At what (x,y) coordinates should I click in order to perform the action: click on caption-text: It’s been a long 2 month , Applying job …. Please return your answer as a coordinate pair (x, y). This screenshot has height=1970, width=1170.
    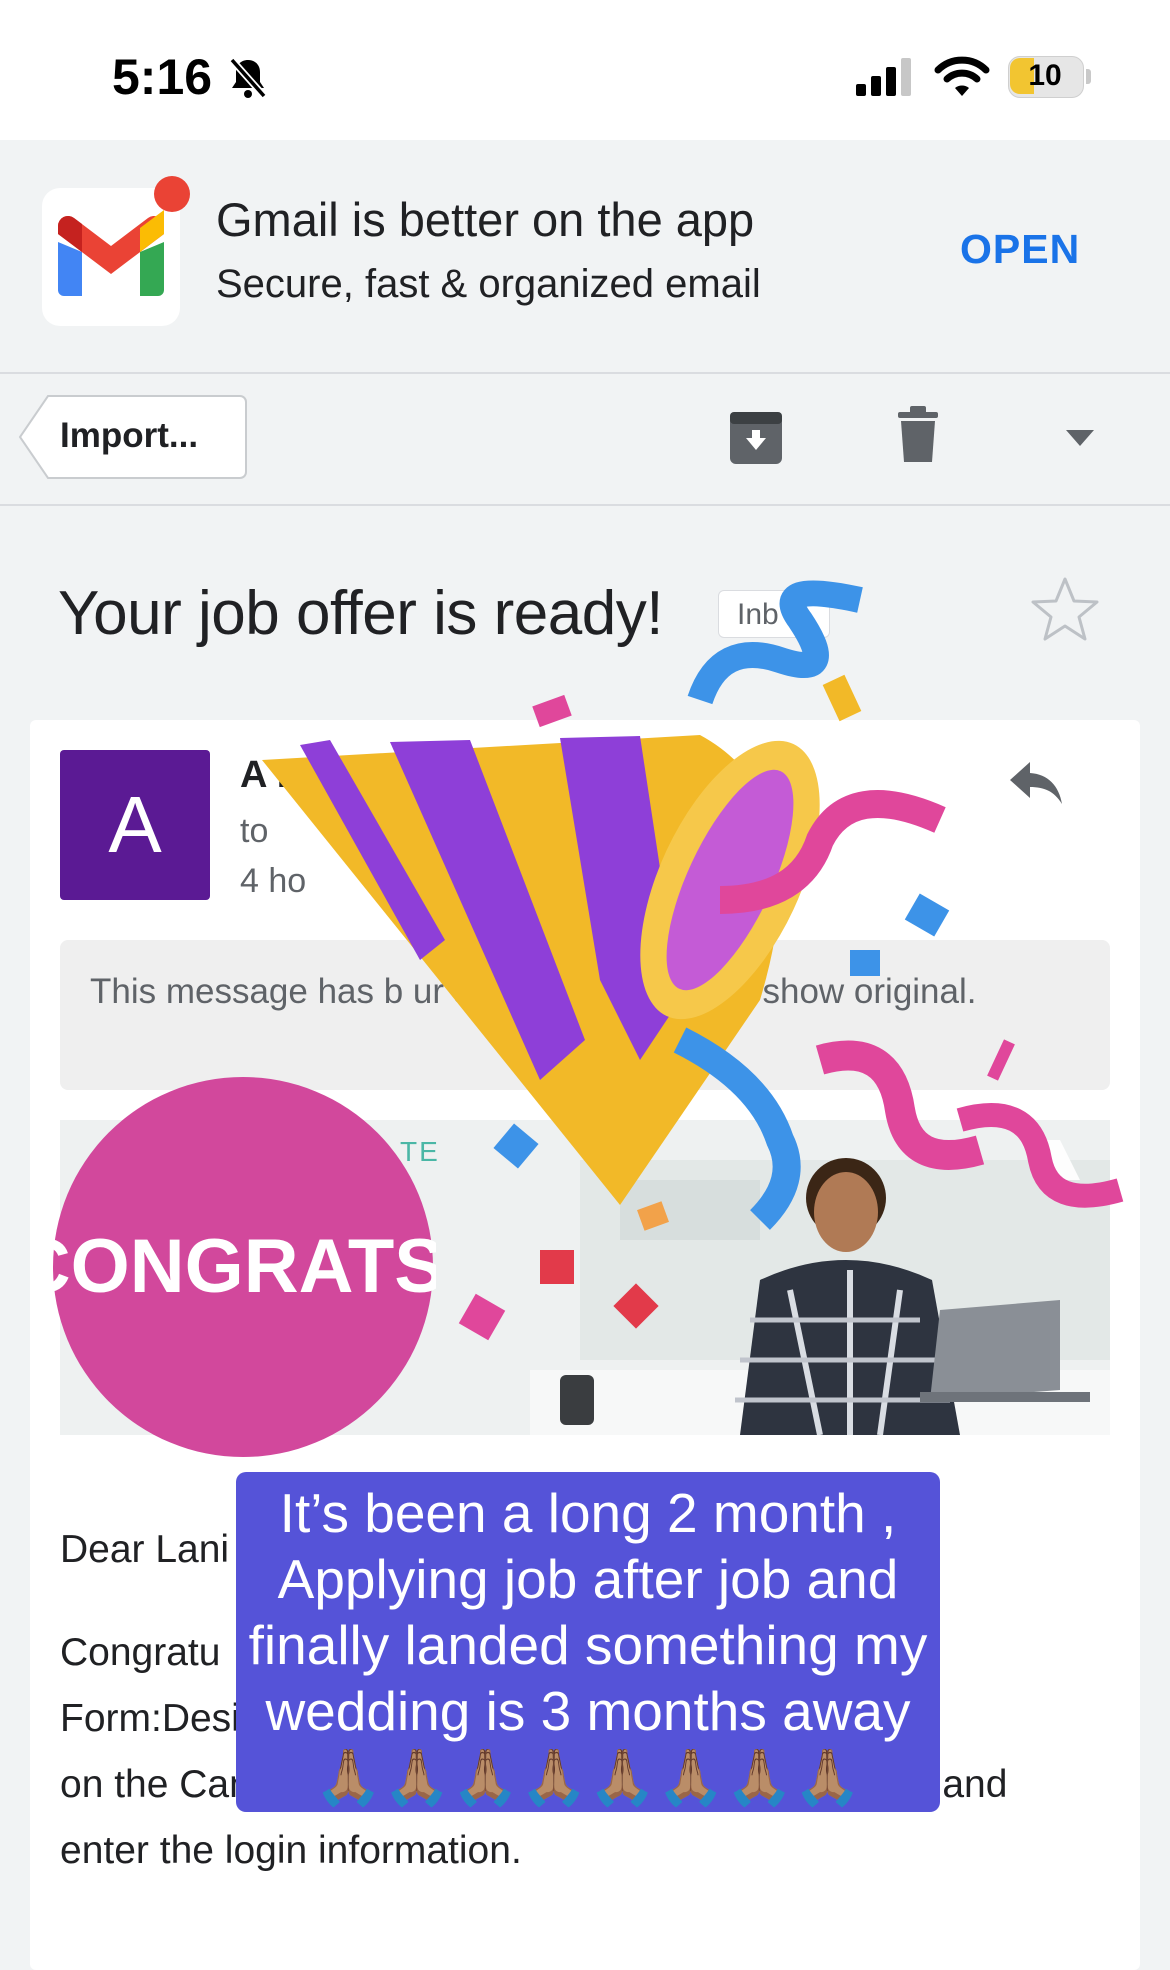
    Looking at the image, I should click on (588, 1645).